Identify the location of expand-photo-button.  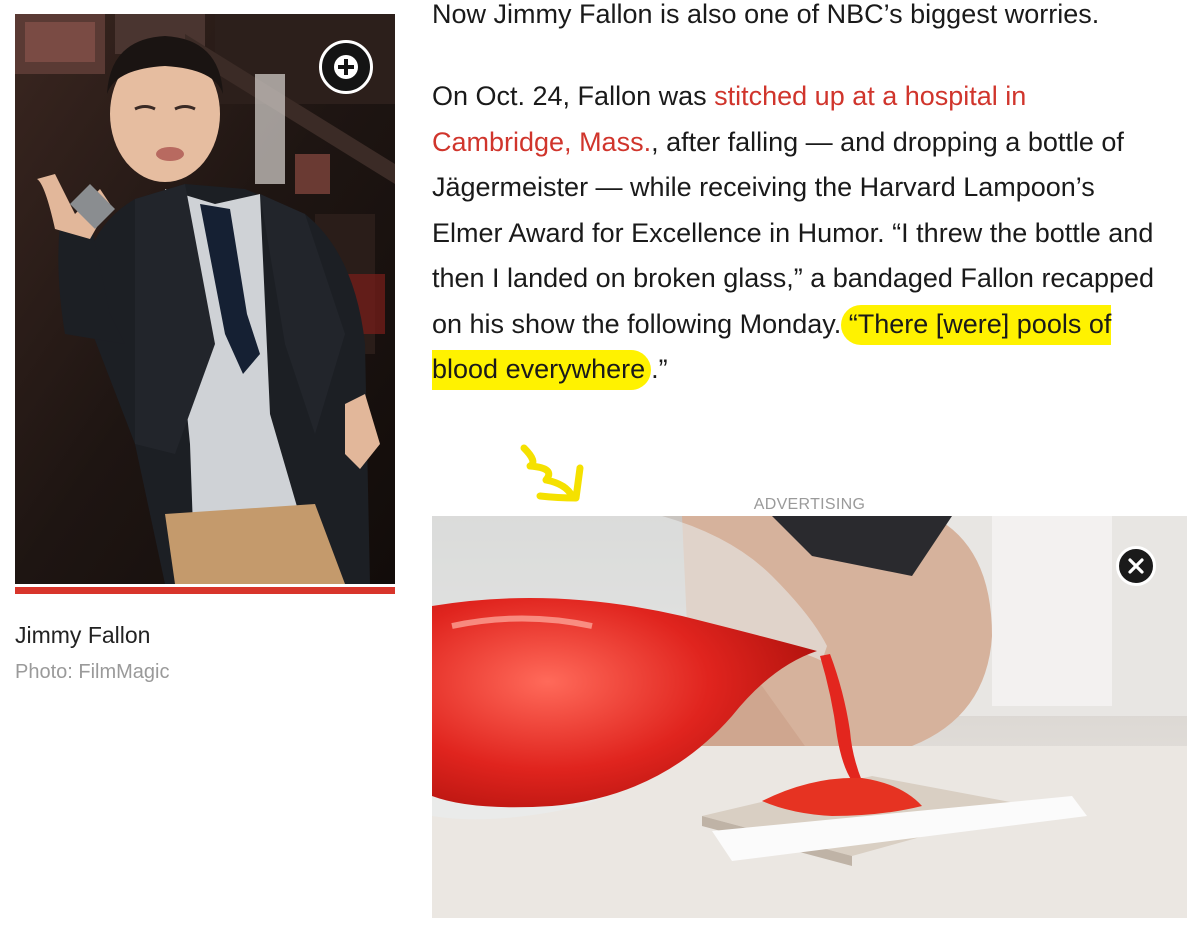
(346, 67).